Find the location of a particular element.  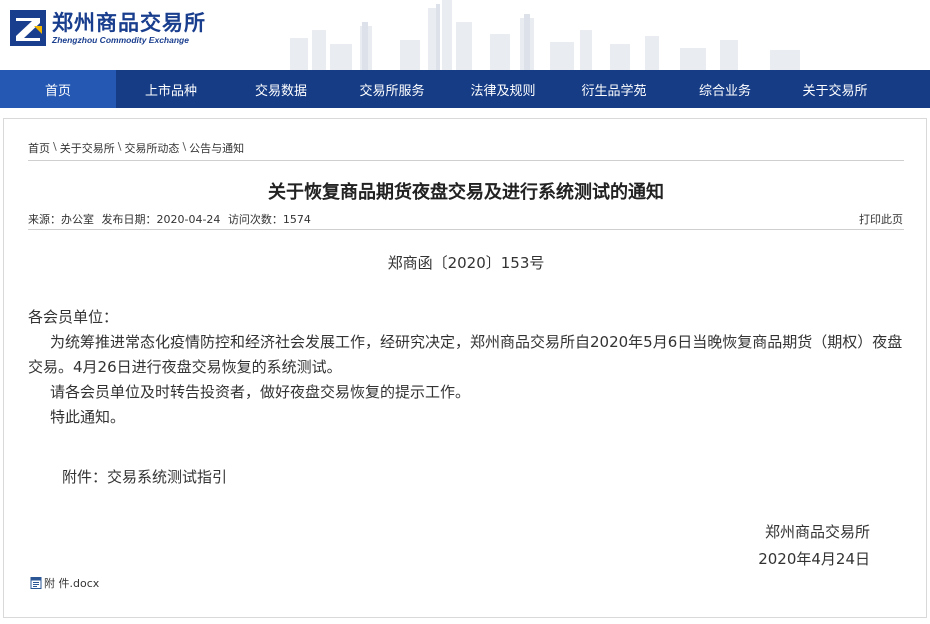

breadcrumb-home: 首页 is located at coordinates (39, 148).